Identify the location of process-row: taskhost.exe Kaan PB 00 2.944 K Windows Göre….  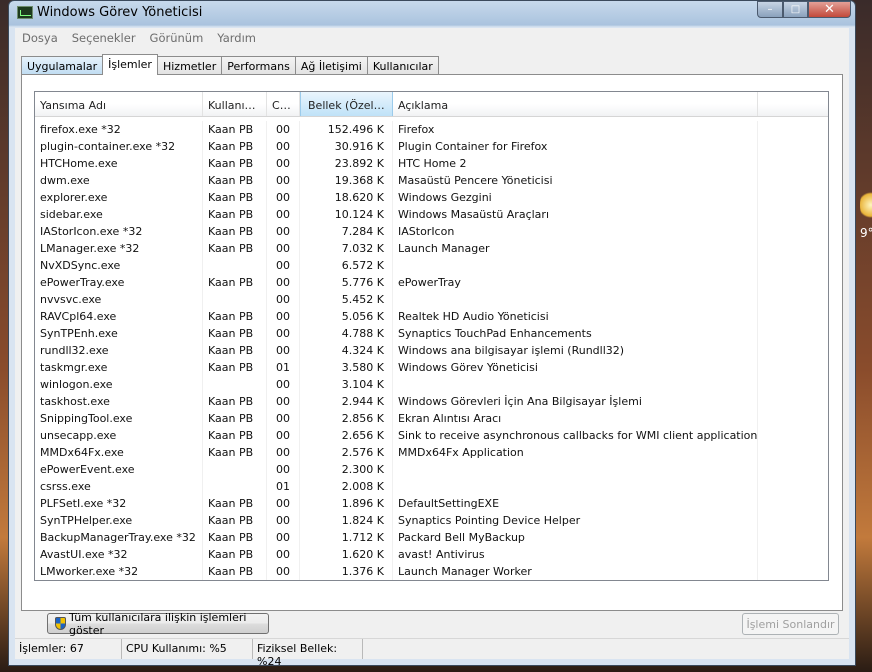
(431, 401).